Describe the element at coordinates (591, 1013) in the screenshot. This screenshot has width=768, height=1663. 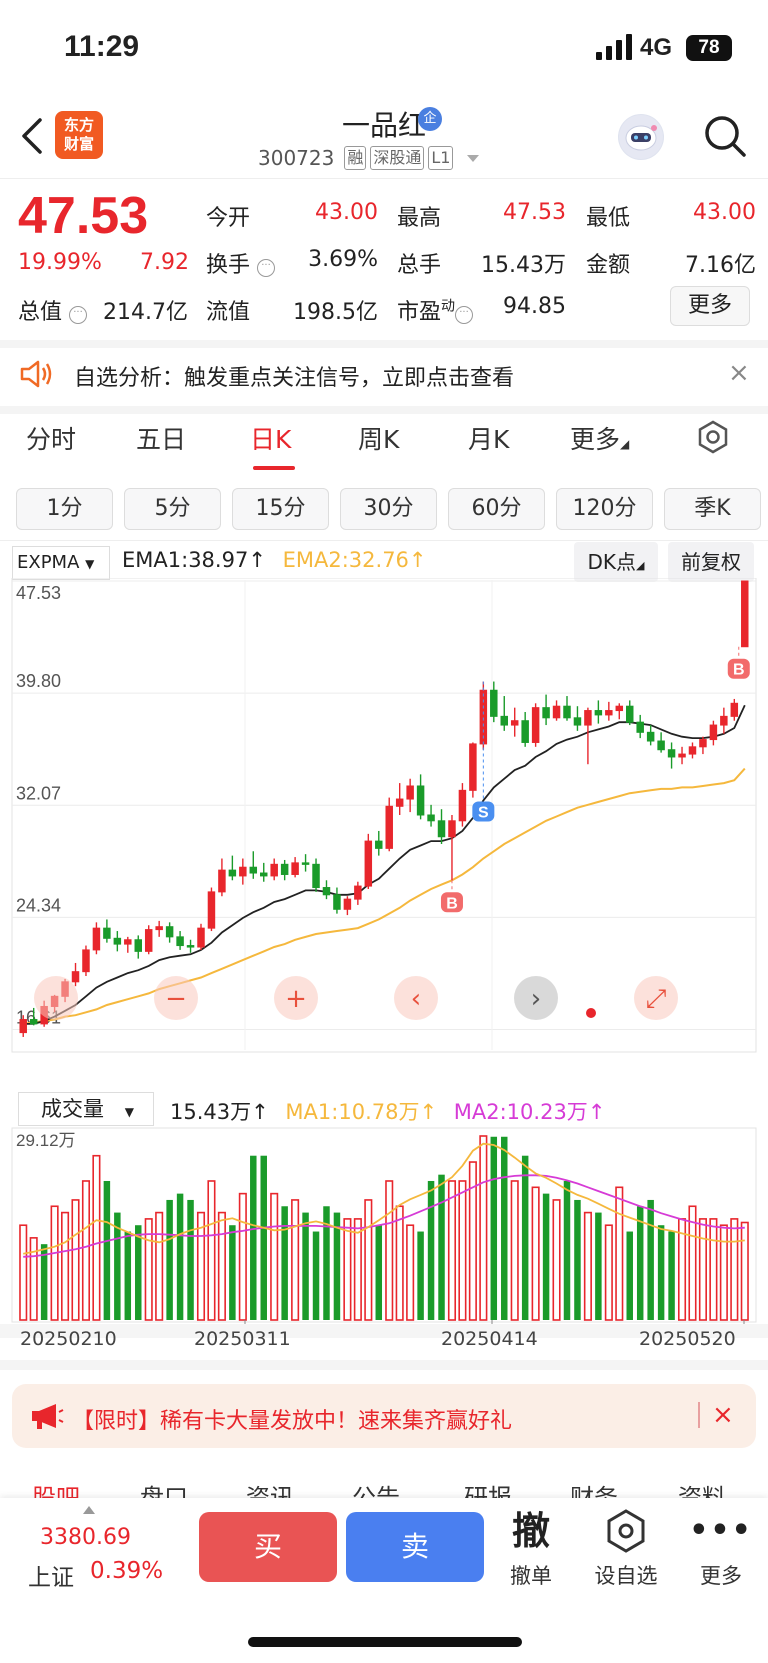
I see `live-dot` at that location.